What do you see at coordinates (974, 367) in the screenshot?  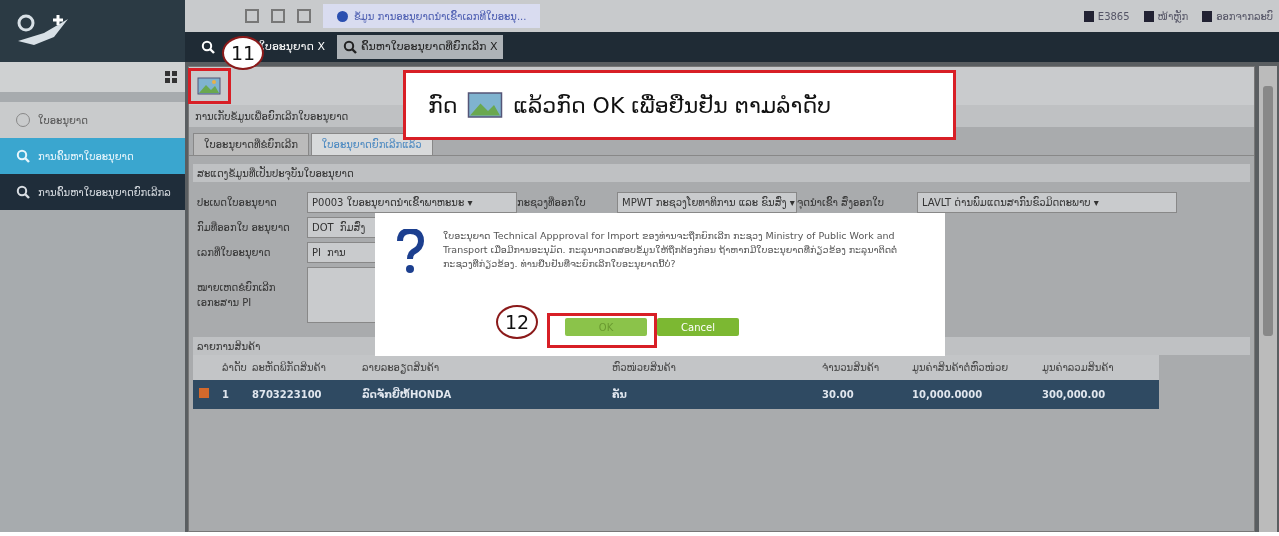 I see `column-header: ມູນຄ່າສິນຄ້າຕໍ່ຫົວໜ່ວຍ` at bounding box center [974, 367].